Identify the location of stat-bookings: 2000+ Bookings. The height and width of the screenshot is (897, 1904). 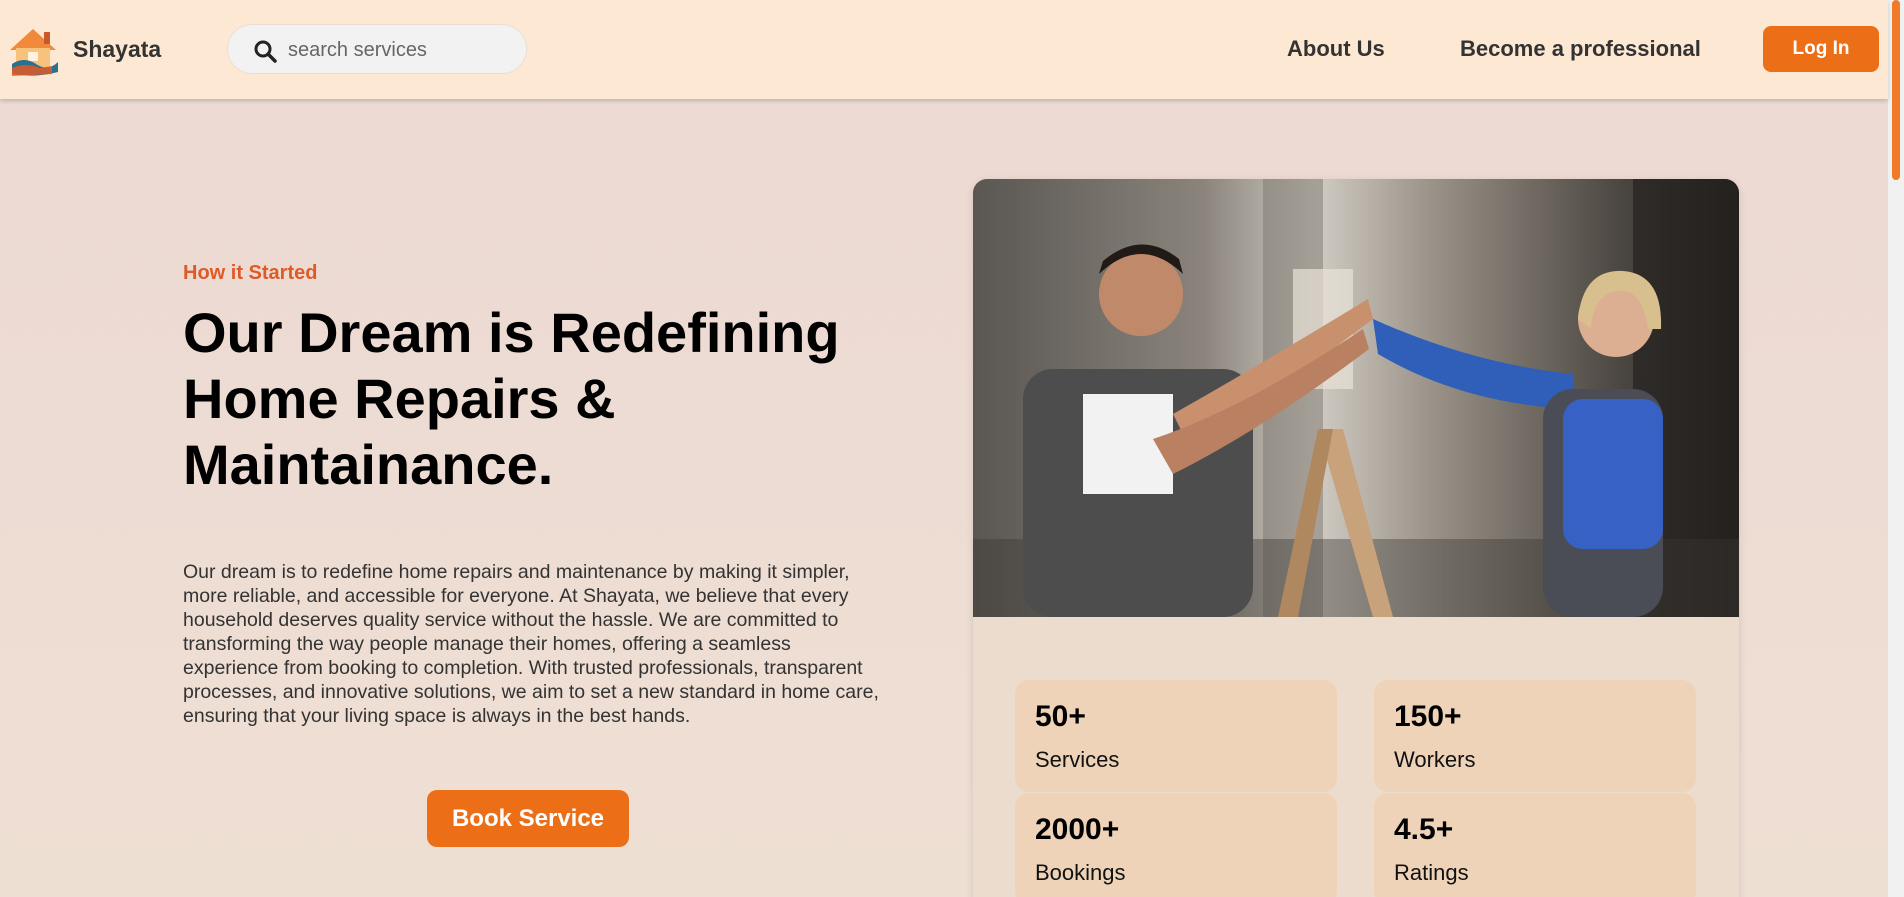
(1176, 845).